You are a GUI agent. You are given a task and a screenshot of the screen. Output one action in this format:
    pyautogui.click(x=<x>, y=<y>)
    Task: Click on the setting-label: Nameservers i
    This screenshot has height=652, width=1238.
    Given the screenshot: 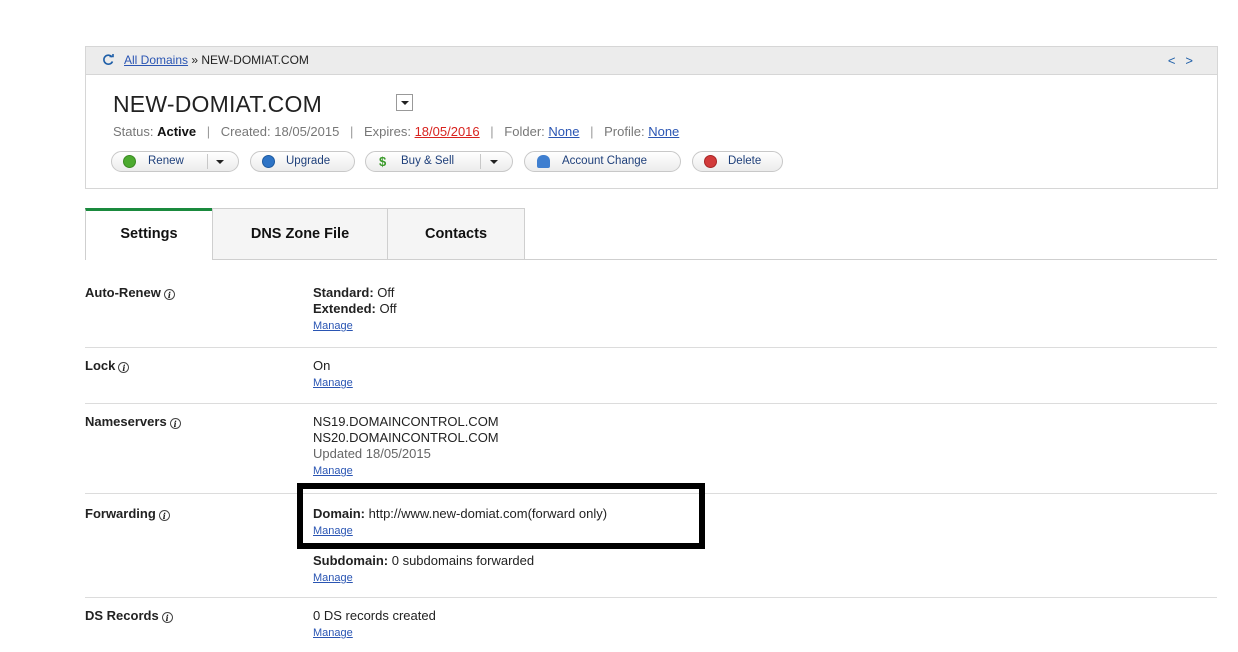 What is the action you would take?
    pyautogui.click(x=133, y=421)
    